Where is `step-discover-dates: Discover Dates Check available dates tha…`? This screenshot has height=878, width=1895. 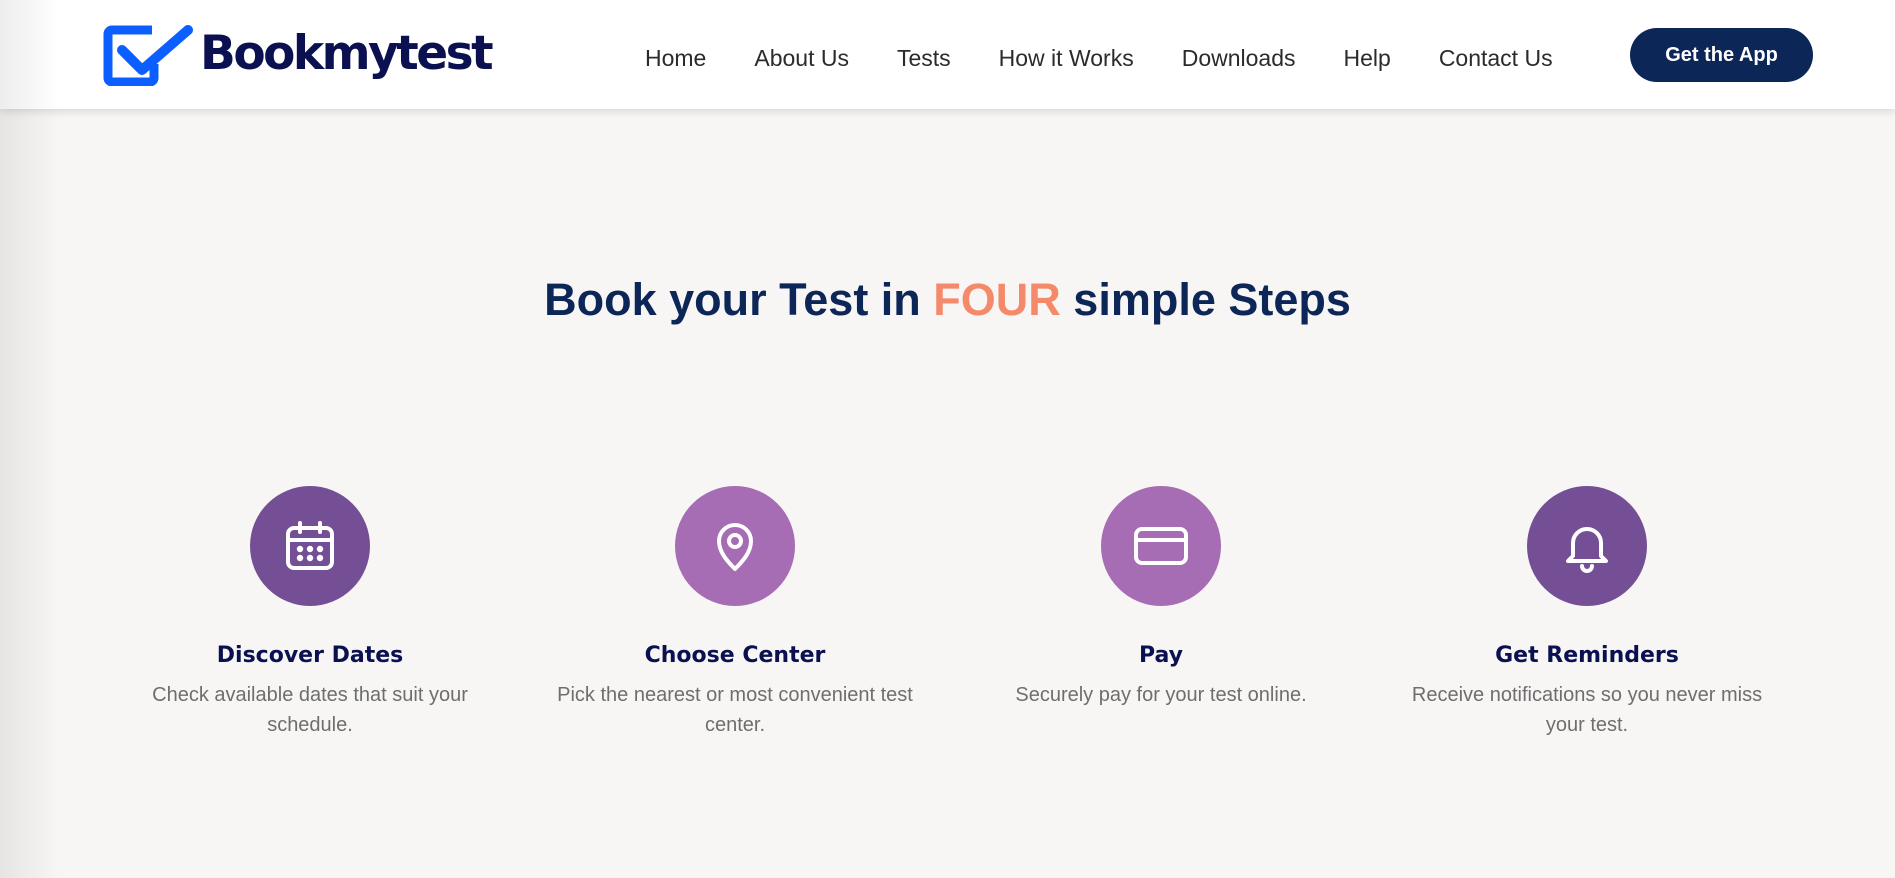
step-discover-dates: Discover Dates Check available dates tha… is located at coordinates (310, 613).